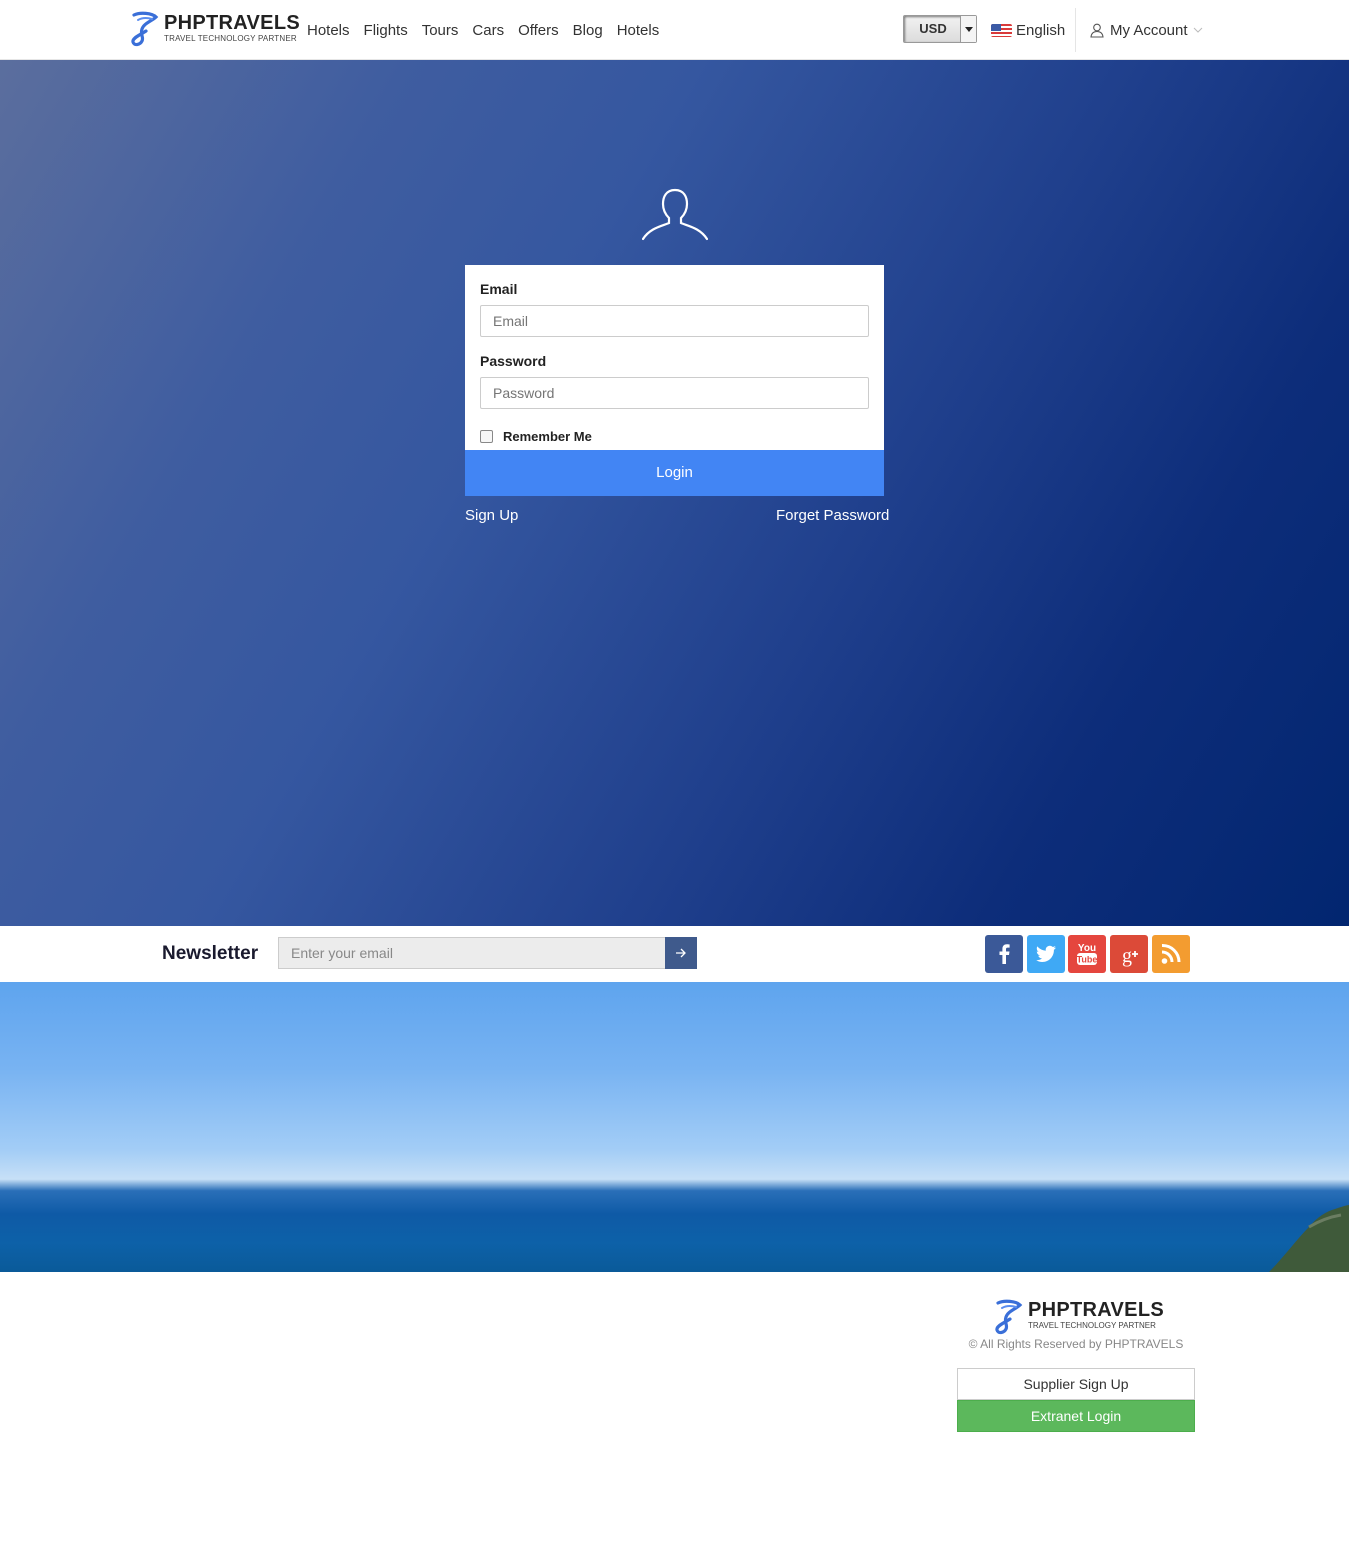 The image size is (1349, 1549). I want to click on svg-text: g, so click(1127, 956).